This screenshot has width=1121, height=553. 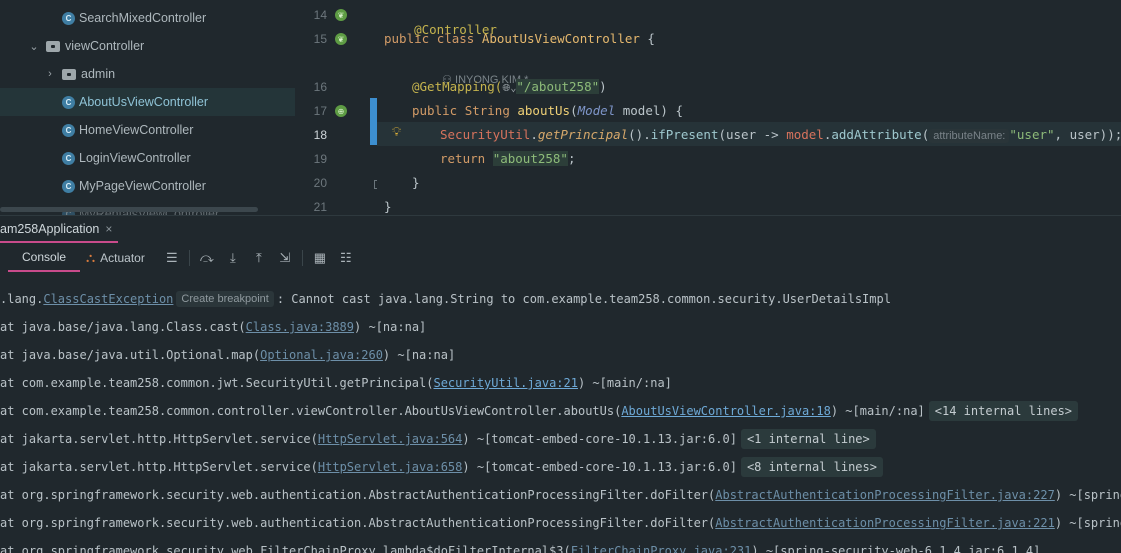 I want to click on tab-console: Console, so click(x=44, y=258).